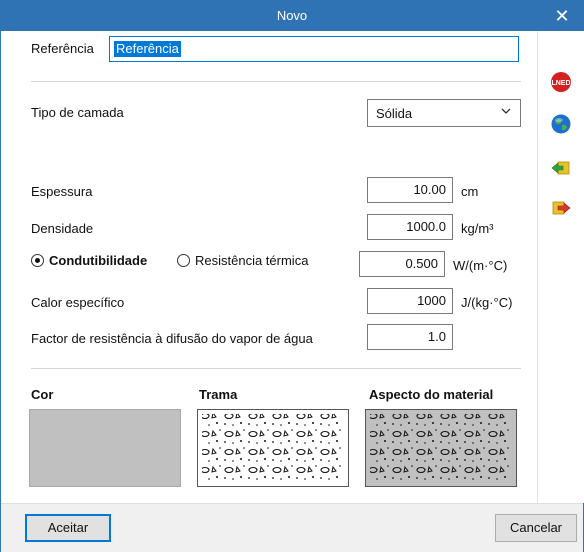 This screenshot has height=552, width=584. What do you see at coordinates (98, 260) in the screenshot?
I see `condutibilidade-label: Condutibilidade` at bounding box center [98, 260].